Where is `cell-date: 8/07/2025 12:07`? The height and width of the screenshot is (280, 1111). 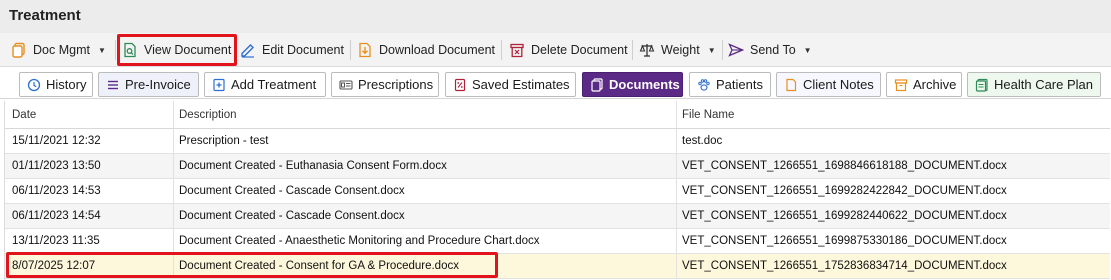
cell-date: 8/07/2025 12:07 is located at coordinates (54, 266).